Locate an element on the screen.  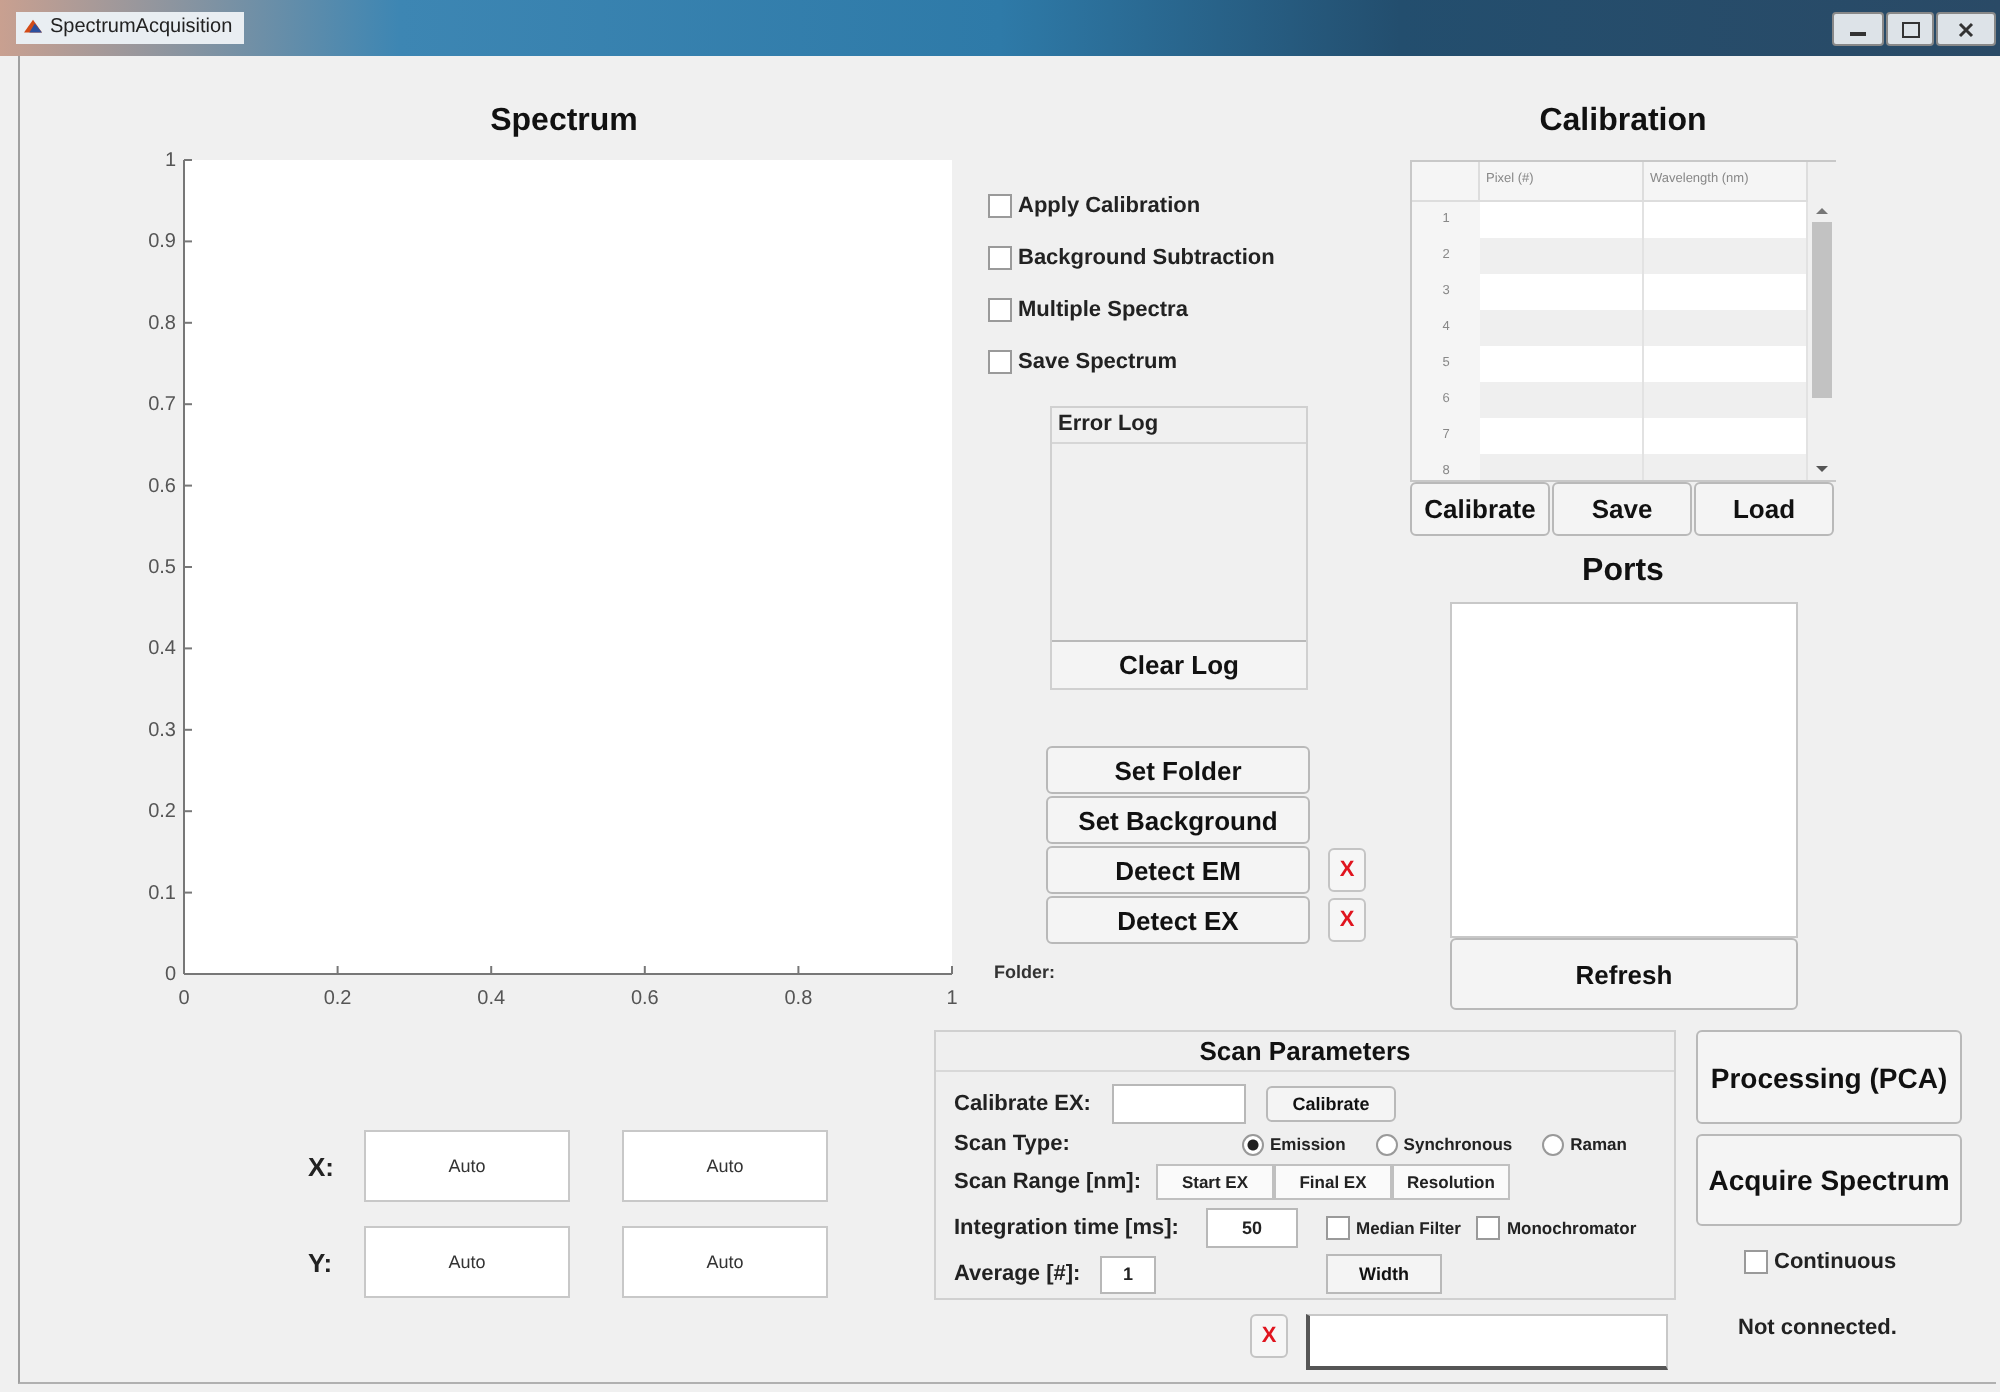
range-button: Final EX is located at coordinates (1333, 1182).